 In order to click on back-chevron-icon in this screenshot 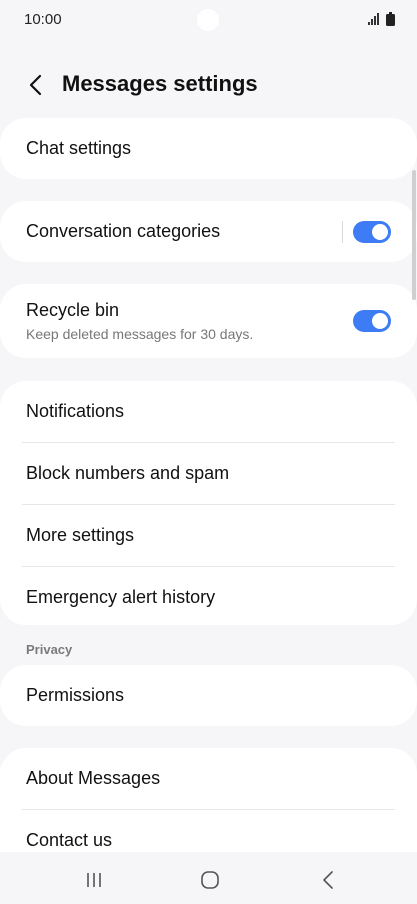, I will do `click(35, 85)`.